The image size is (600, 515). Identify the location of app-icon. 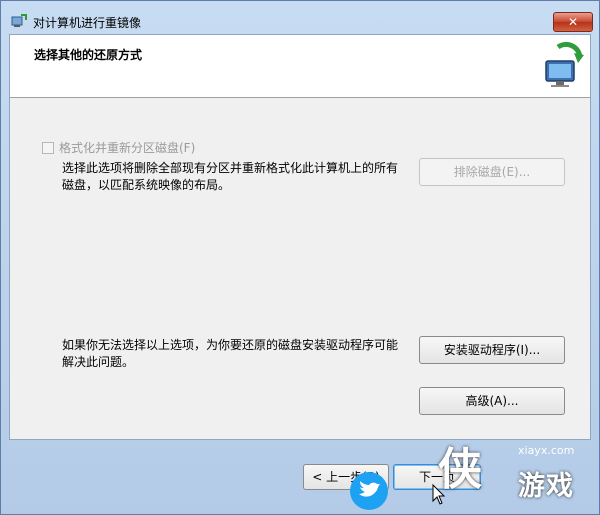
(19, 20).